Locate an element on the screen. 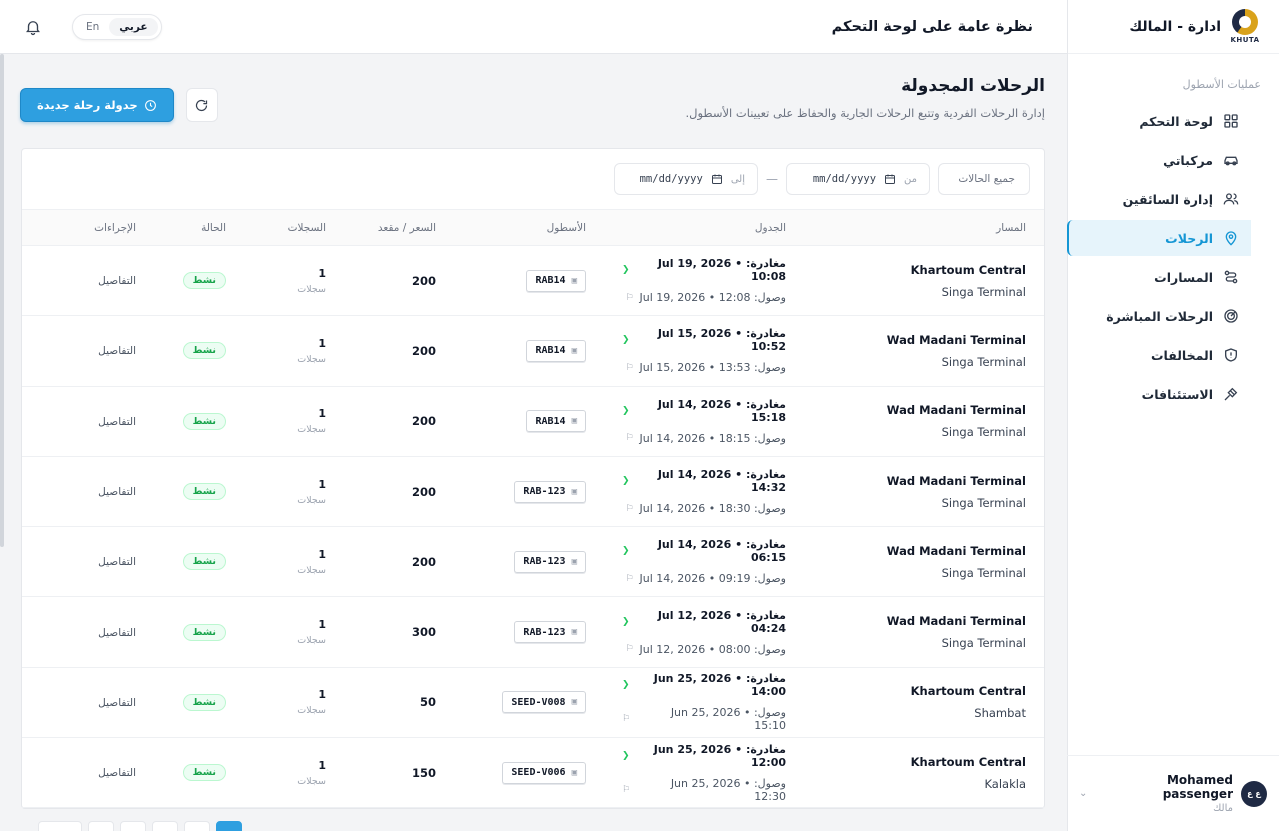 The width and height of the screenshot is (1279, 831). fleet-tag: SEED-V006 ▣ is located at coordinates (544, 772).